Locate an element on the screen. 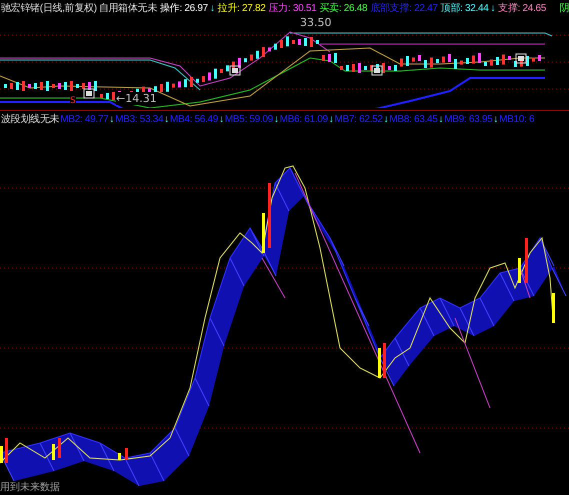 This screenshot has width=569, height=495. chart-title: 驰宏锌锗(日线,前复权) is located at coordinates (49, 8).